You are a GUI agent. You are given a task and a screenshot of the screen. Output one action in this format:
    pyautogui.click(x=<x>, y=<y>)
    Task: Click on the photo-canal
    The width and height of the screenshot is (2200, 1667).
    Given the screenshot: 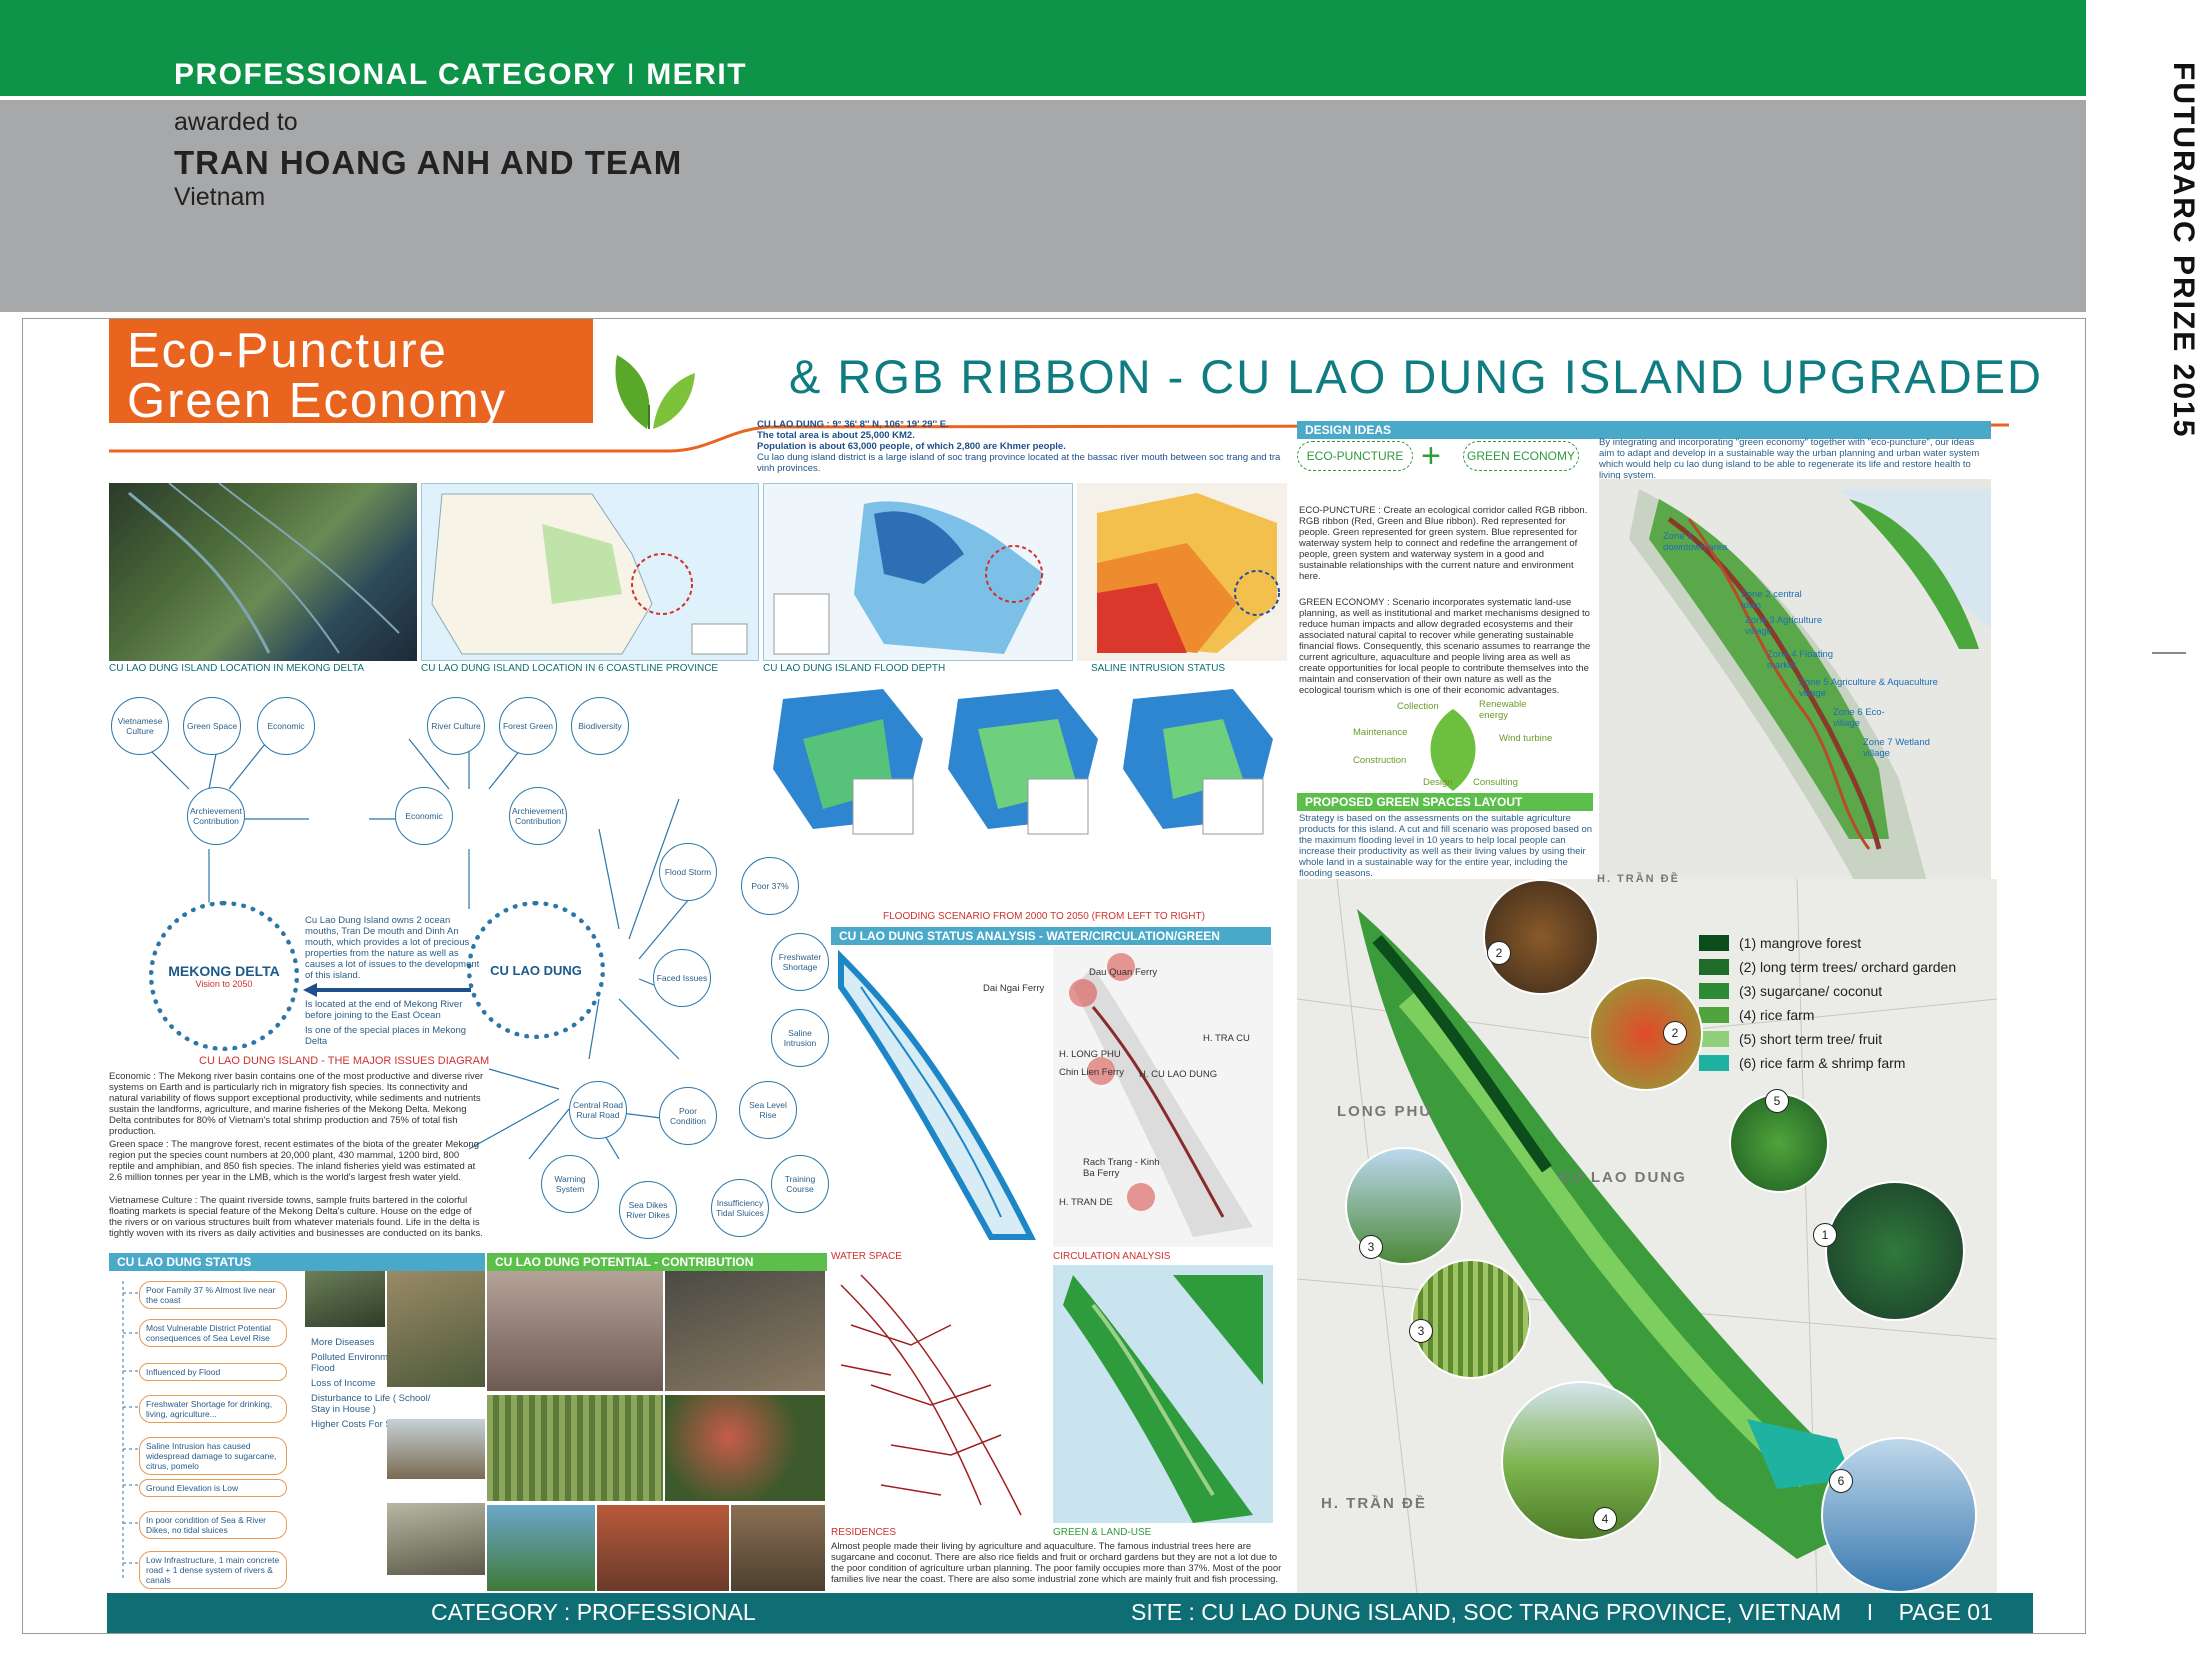 What is the action you would take?
    pyautogui.click(x=541, y=1548)
    